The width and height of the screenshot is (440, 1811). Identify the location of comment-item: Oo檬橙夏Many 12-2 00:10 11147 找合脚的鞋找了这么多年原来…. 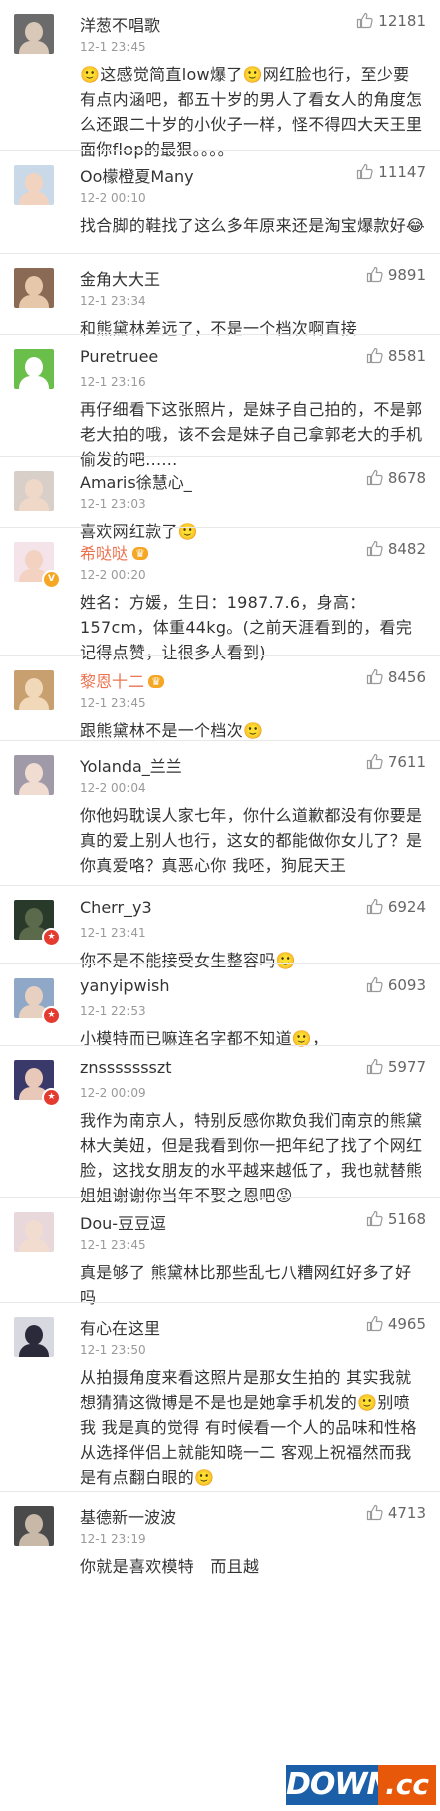
(220, 202).